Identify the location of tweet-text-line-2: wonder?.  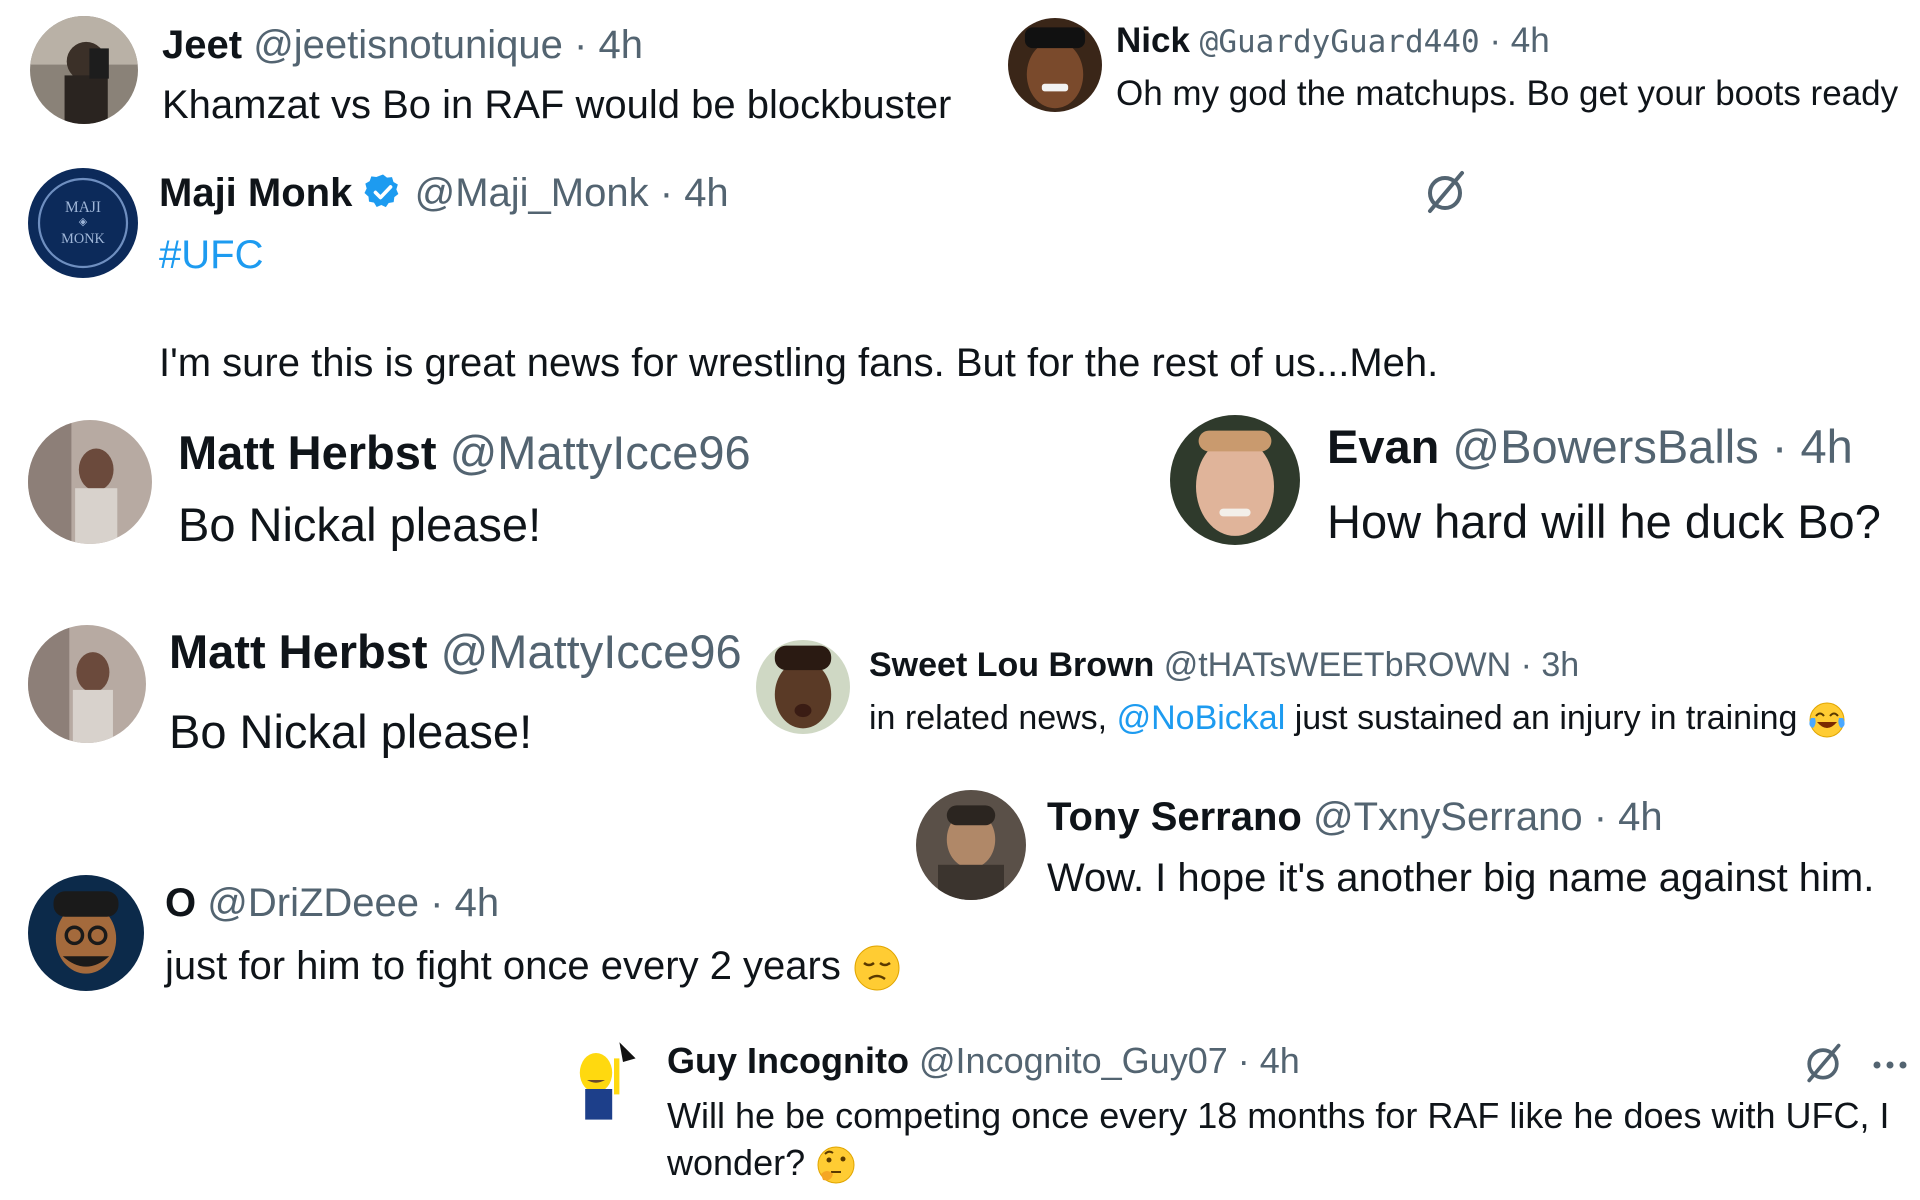
(762, 1164).